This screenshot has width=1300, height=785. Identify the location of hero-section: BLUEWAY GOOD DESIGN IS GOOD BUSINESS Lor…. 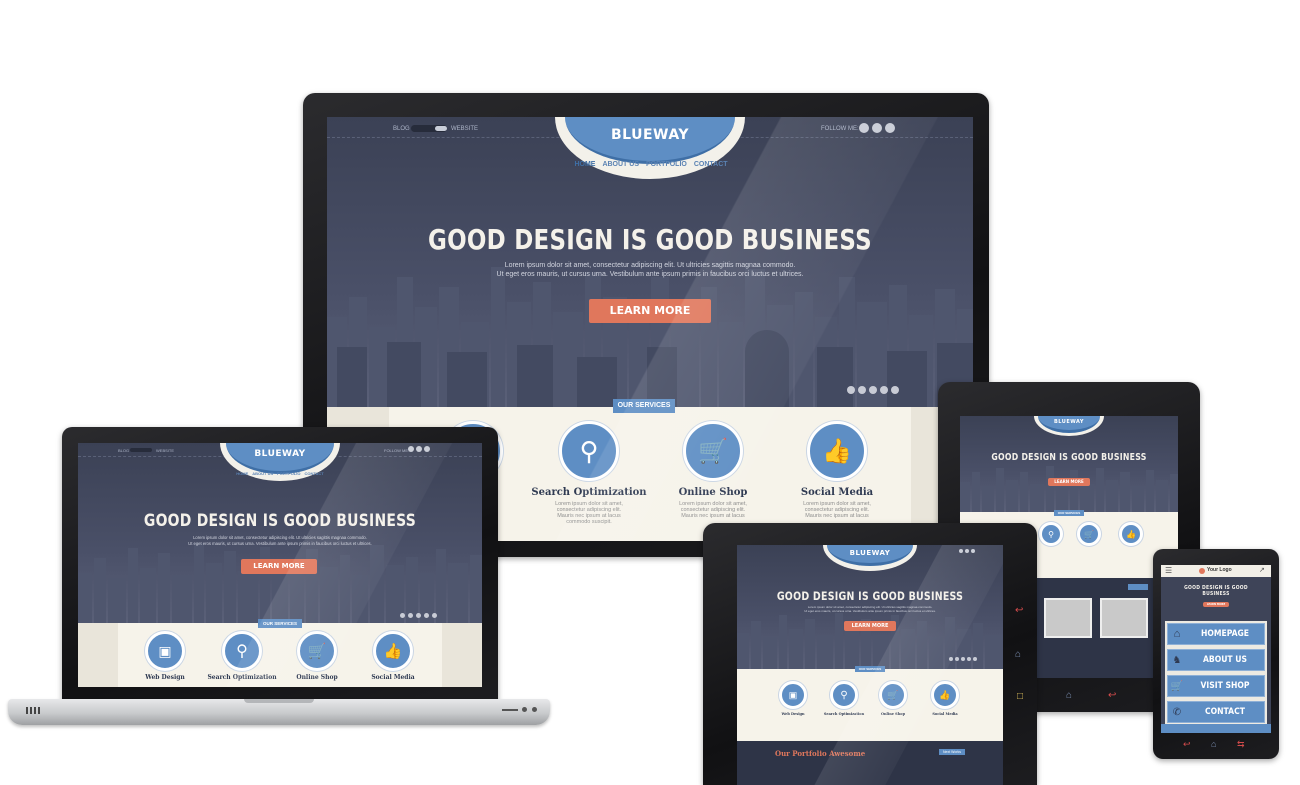
(870, 607).